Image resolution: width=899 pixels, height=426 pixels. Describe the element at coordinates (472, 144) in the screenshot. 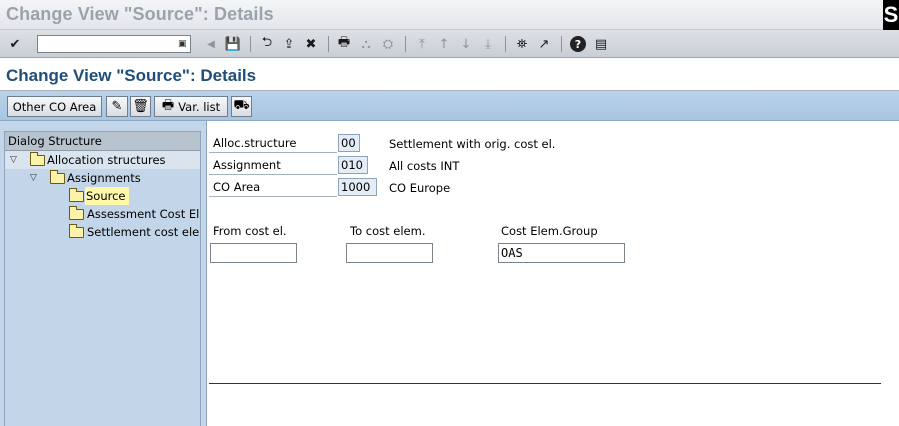

I see `alloc-structure-description: Settlement with orig. cost el.` at that location.